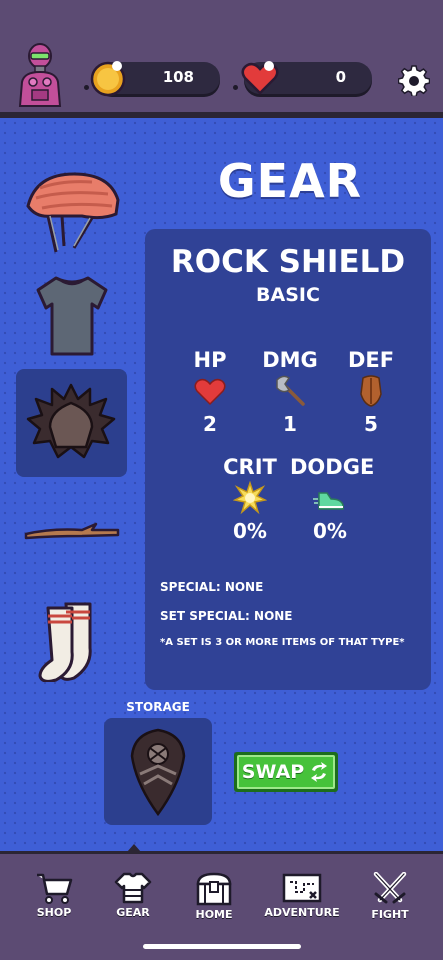  I want to click on stat-dodge-label: DODGE, so click(332, 467).